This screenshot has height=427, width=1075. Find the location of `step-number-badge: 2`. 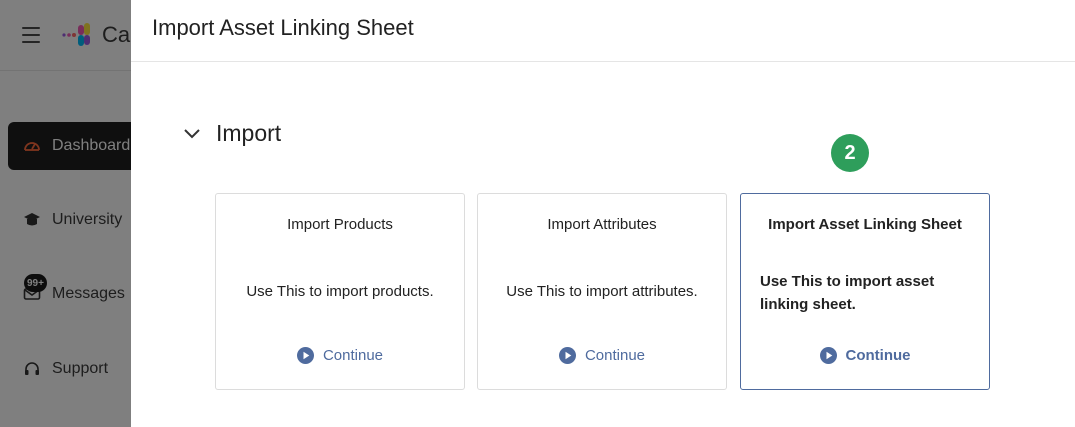

step-number-badge: 2 is located at coordinates (850, 153).